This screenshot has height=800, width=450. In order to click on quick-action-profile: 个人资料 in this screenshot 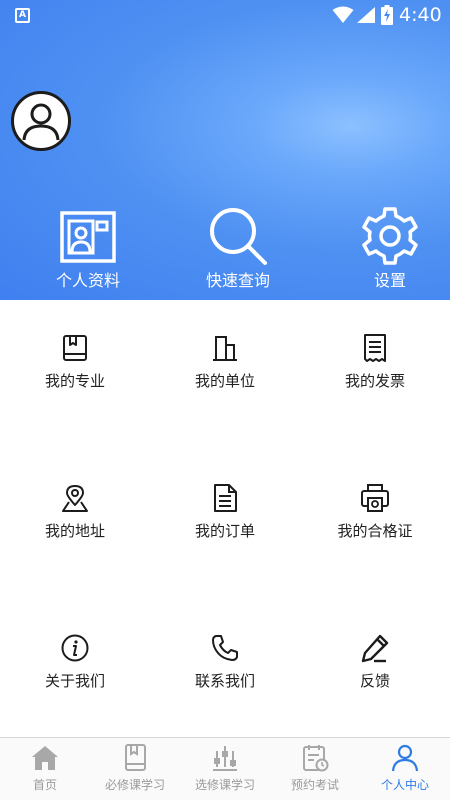, I will do `click(88, 249)`.